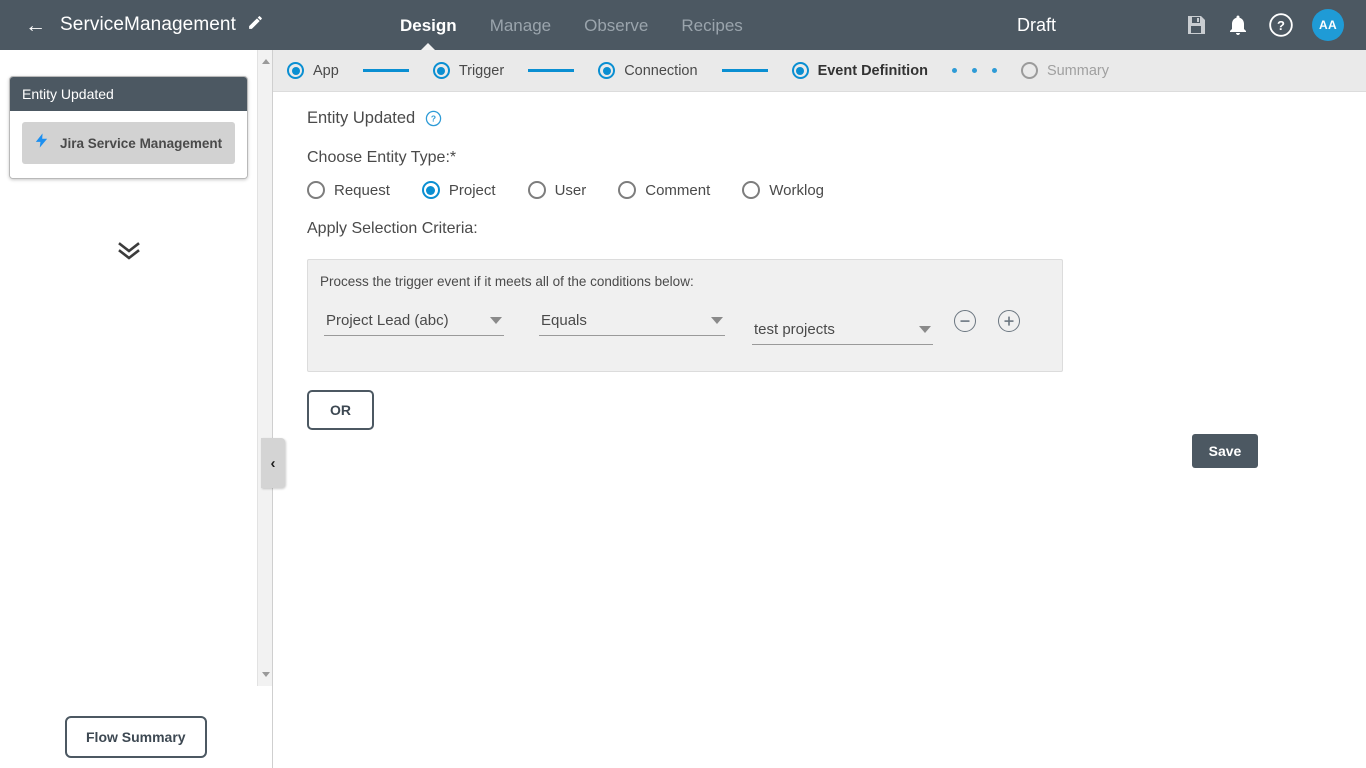  I want to click on step-connection-label: Connection, so click(661, 70).